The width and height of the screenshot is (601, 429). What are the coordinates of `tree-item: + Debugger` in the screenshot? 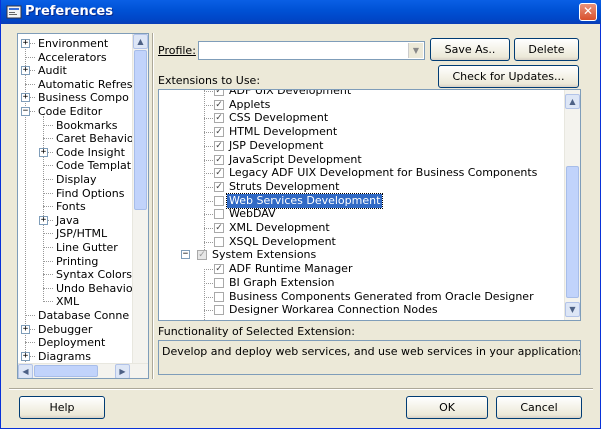 It's located at (77, 329).